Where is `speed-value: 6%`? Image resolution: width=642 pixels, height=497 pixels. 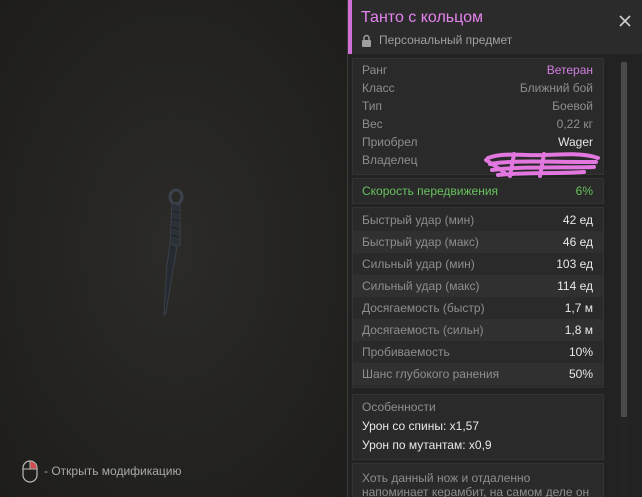
speed-value: 6% is located at coordinates (584, 191).